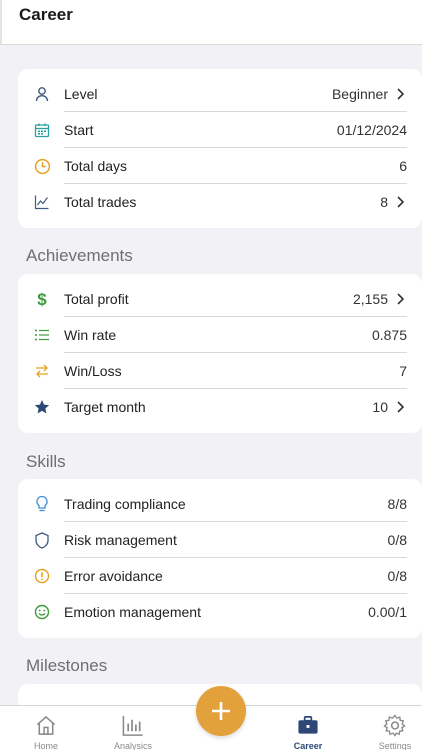 The image size is (422, 750). What do you see at coordinates (42, 371) in the screenshot?
I see `swap-icon` at bounding box center [42, 371].